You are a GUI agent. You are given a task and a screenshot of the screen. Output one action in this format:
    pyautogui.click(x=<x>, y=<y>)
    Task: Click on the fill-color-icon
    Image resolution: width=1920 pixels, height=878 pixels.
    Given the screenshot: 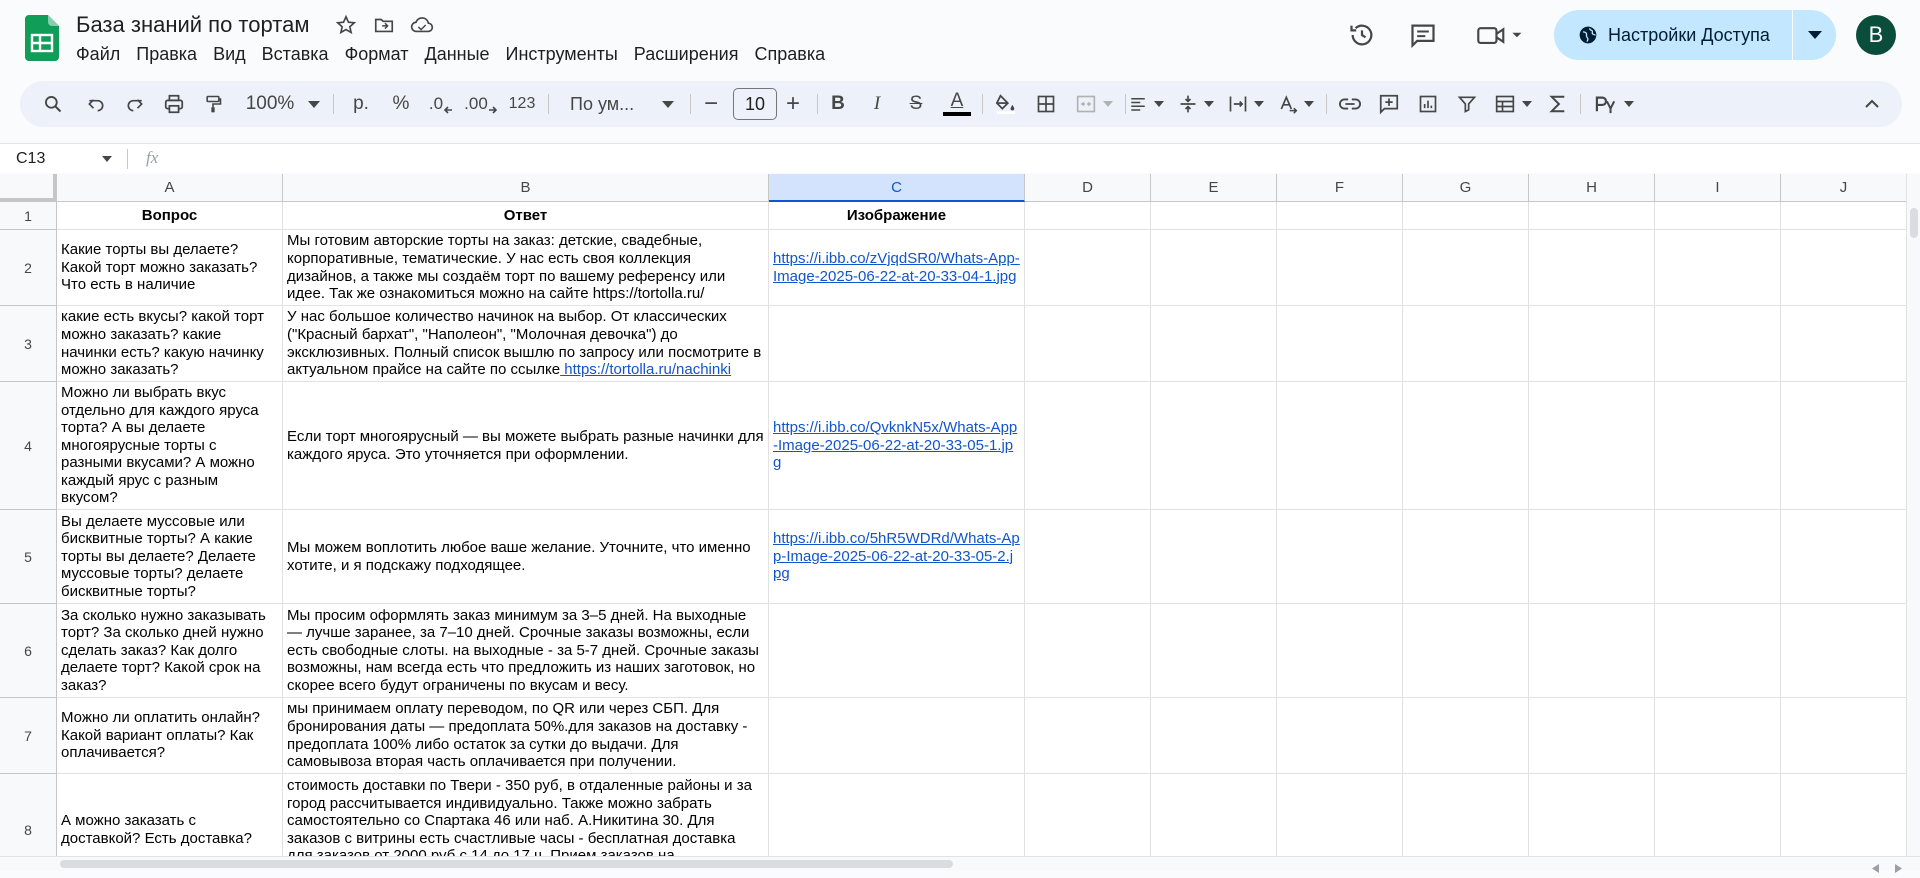 What is the action you would take?
    pyautogui.click(x=1006, y=104)
    